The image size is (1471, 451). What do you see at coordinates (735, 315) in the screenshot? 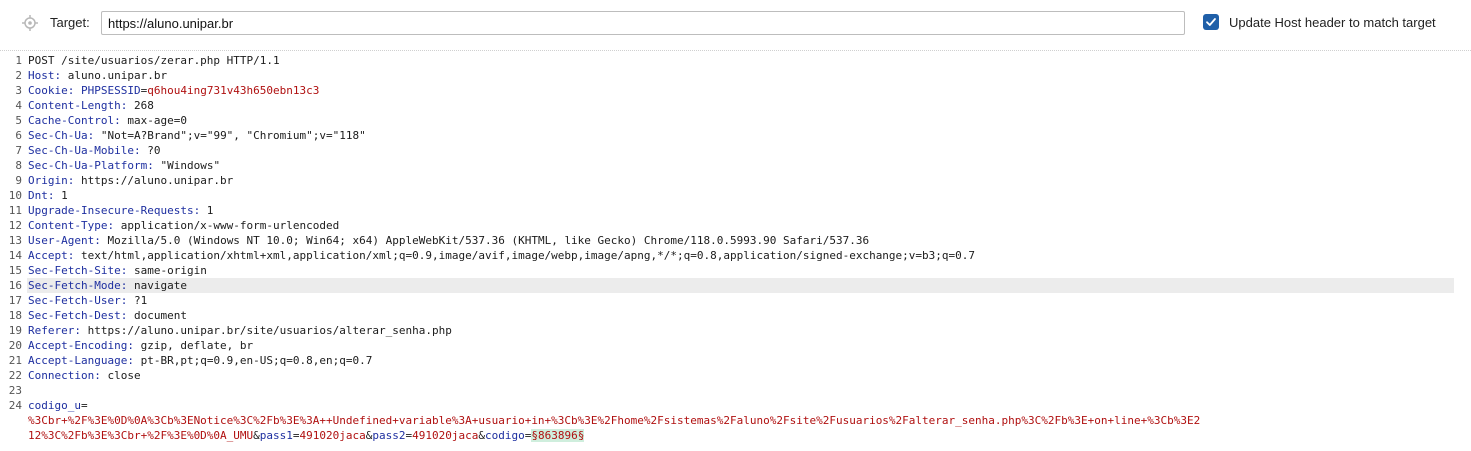
I see `request-line: 18 Sec-Fetch-Dest: document` at bounding box center [735, 315].